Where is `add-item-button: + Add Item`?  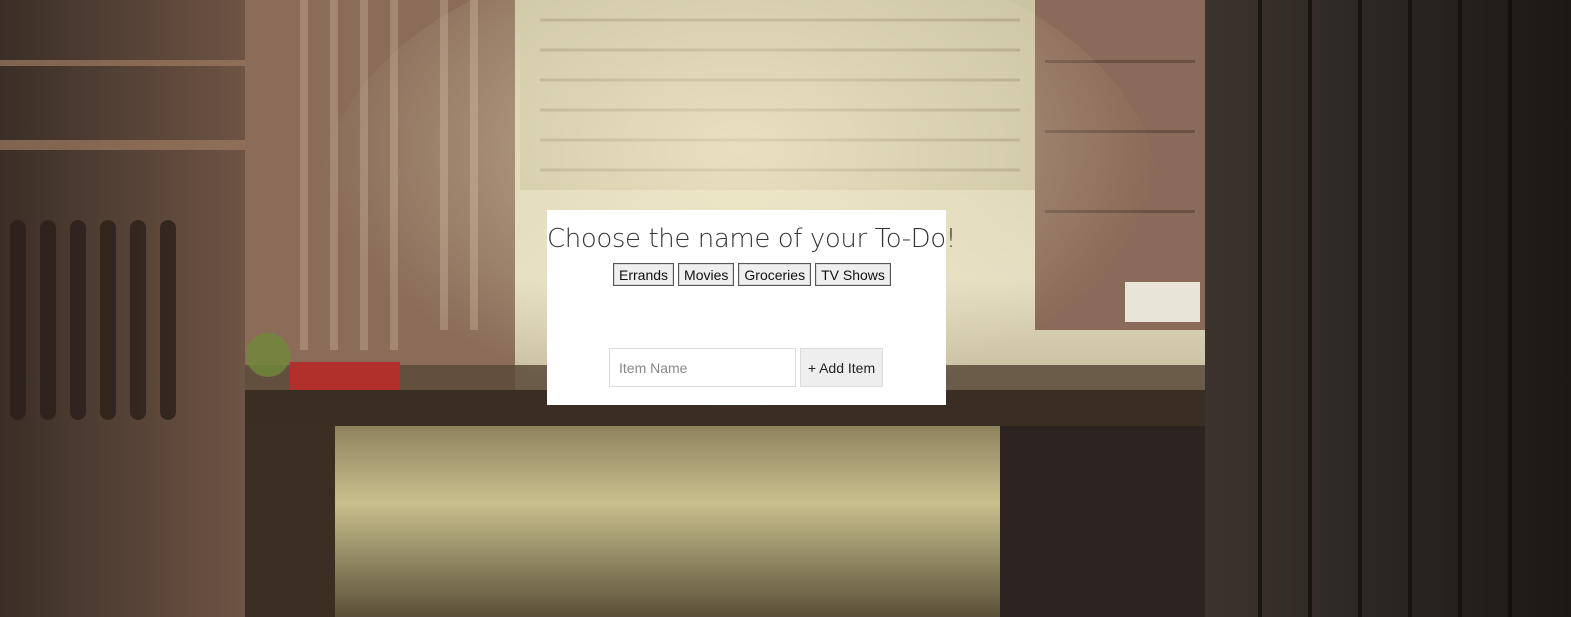 add-item-button: + Add Item is located at coordinates (841, 367).